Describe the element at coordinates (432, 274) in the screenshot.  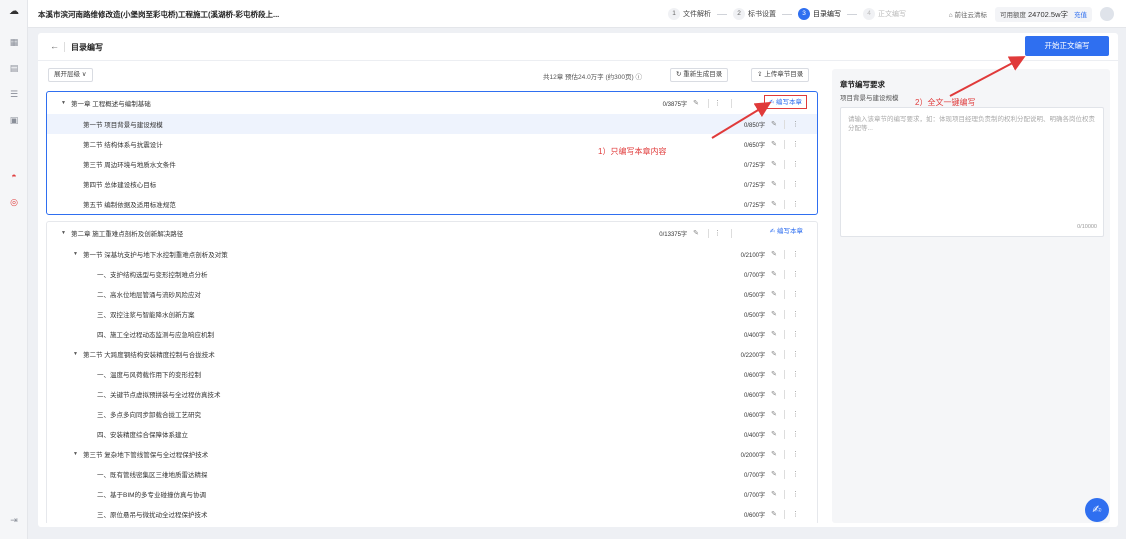
I see `list-item: 一、支护结构选型与变形控制难点分析 0/700字 ✎ ⋮` at that location.